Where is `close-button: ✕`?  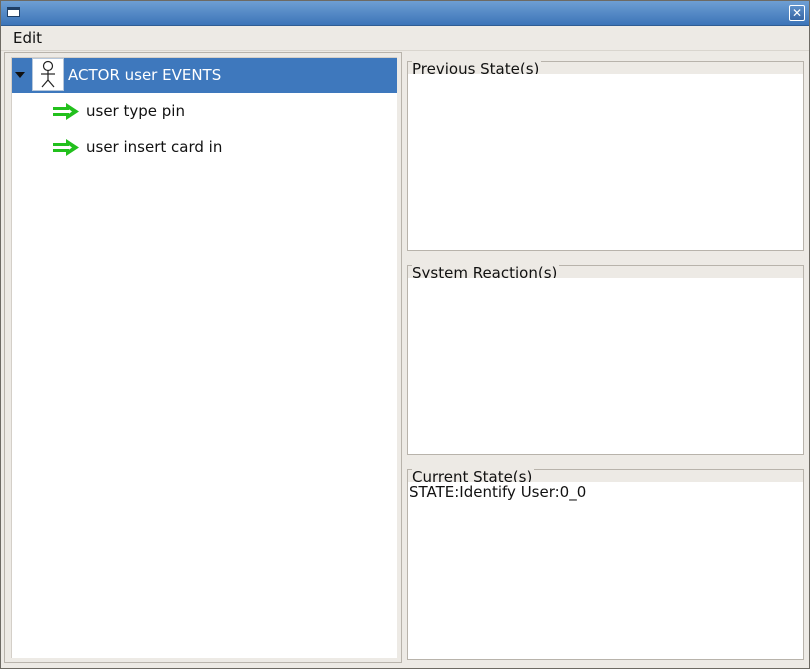 close-button: ✕ is located at coordinates (797, 13).